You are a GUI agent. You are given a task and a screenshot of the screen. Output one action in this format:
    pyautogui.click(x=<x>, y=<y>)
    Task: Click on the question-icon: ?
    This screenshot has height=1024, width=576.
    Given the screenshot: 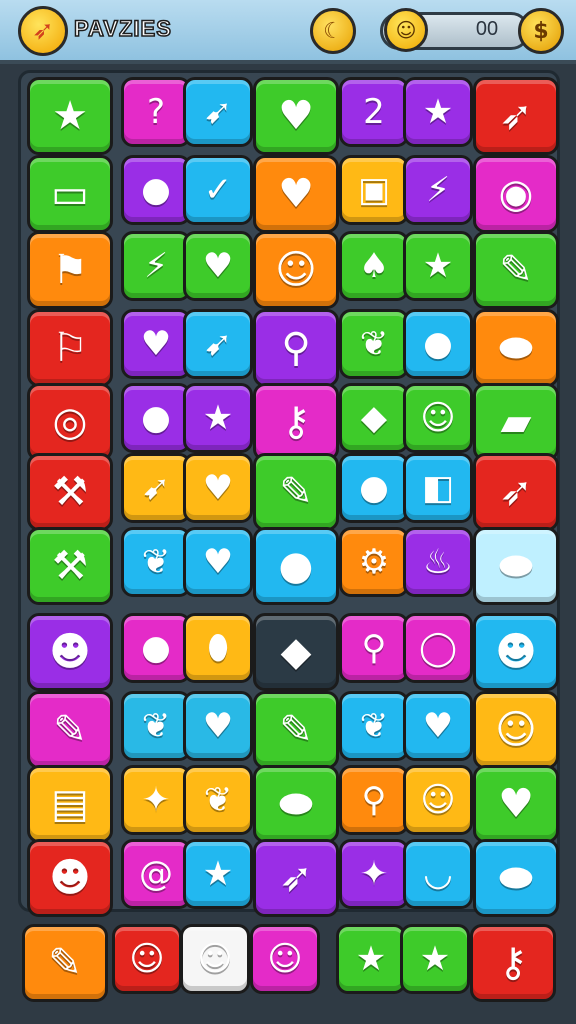 What is the action you would take?
    pyautogui.click(x=156, y=112)
    